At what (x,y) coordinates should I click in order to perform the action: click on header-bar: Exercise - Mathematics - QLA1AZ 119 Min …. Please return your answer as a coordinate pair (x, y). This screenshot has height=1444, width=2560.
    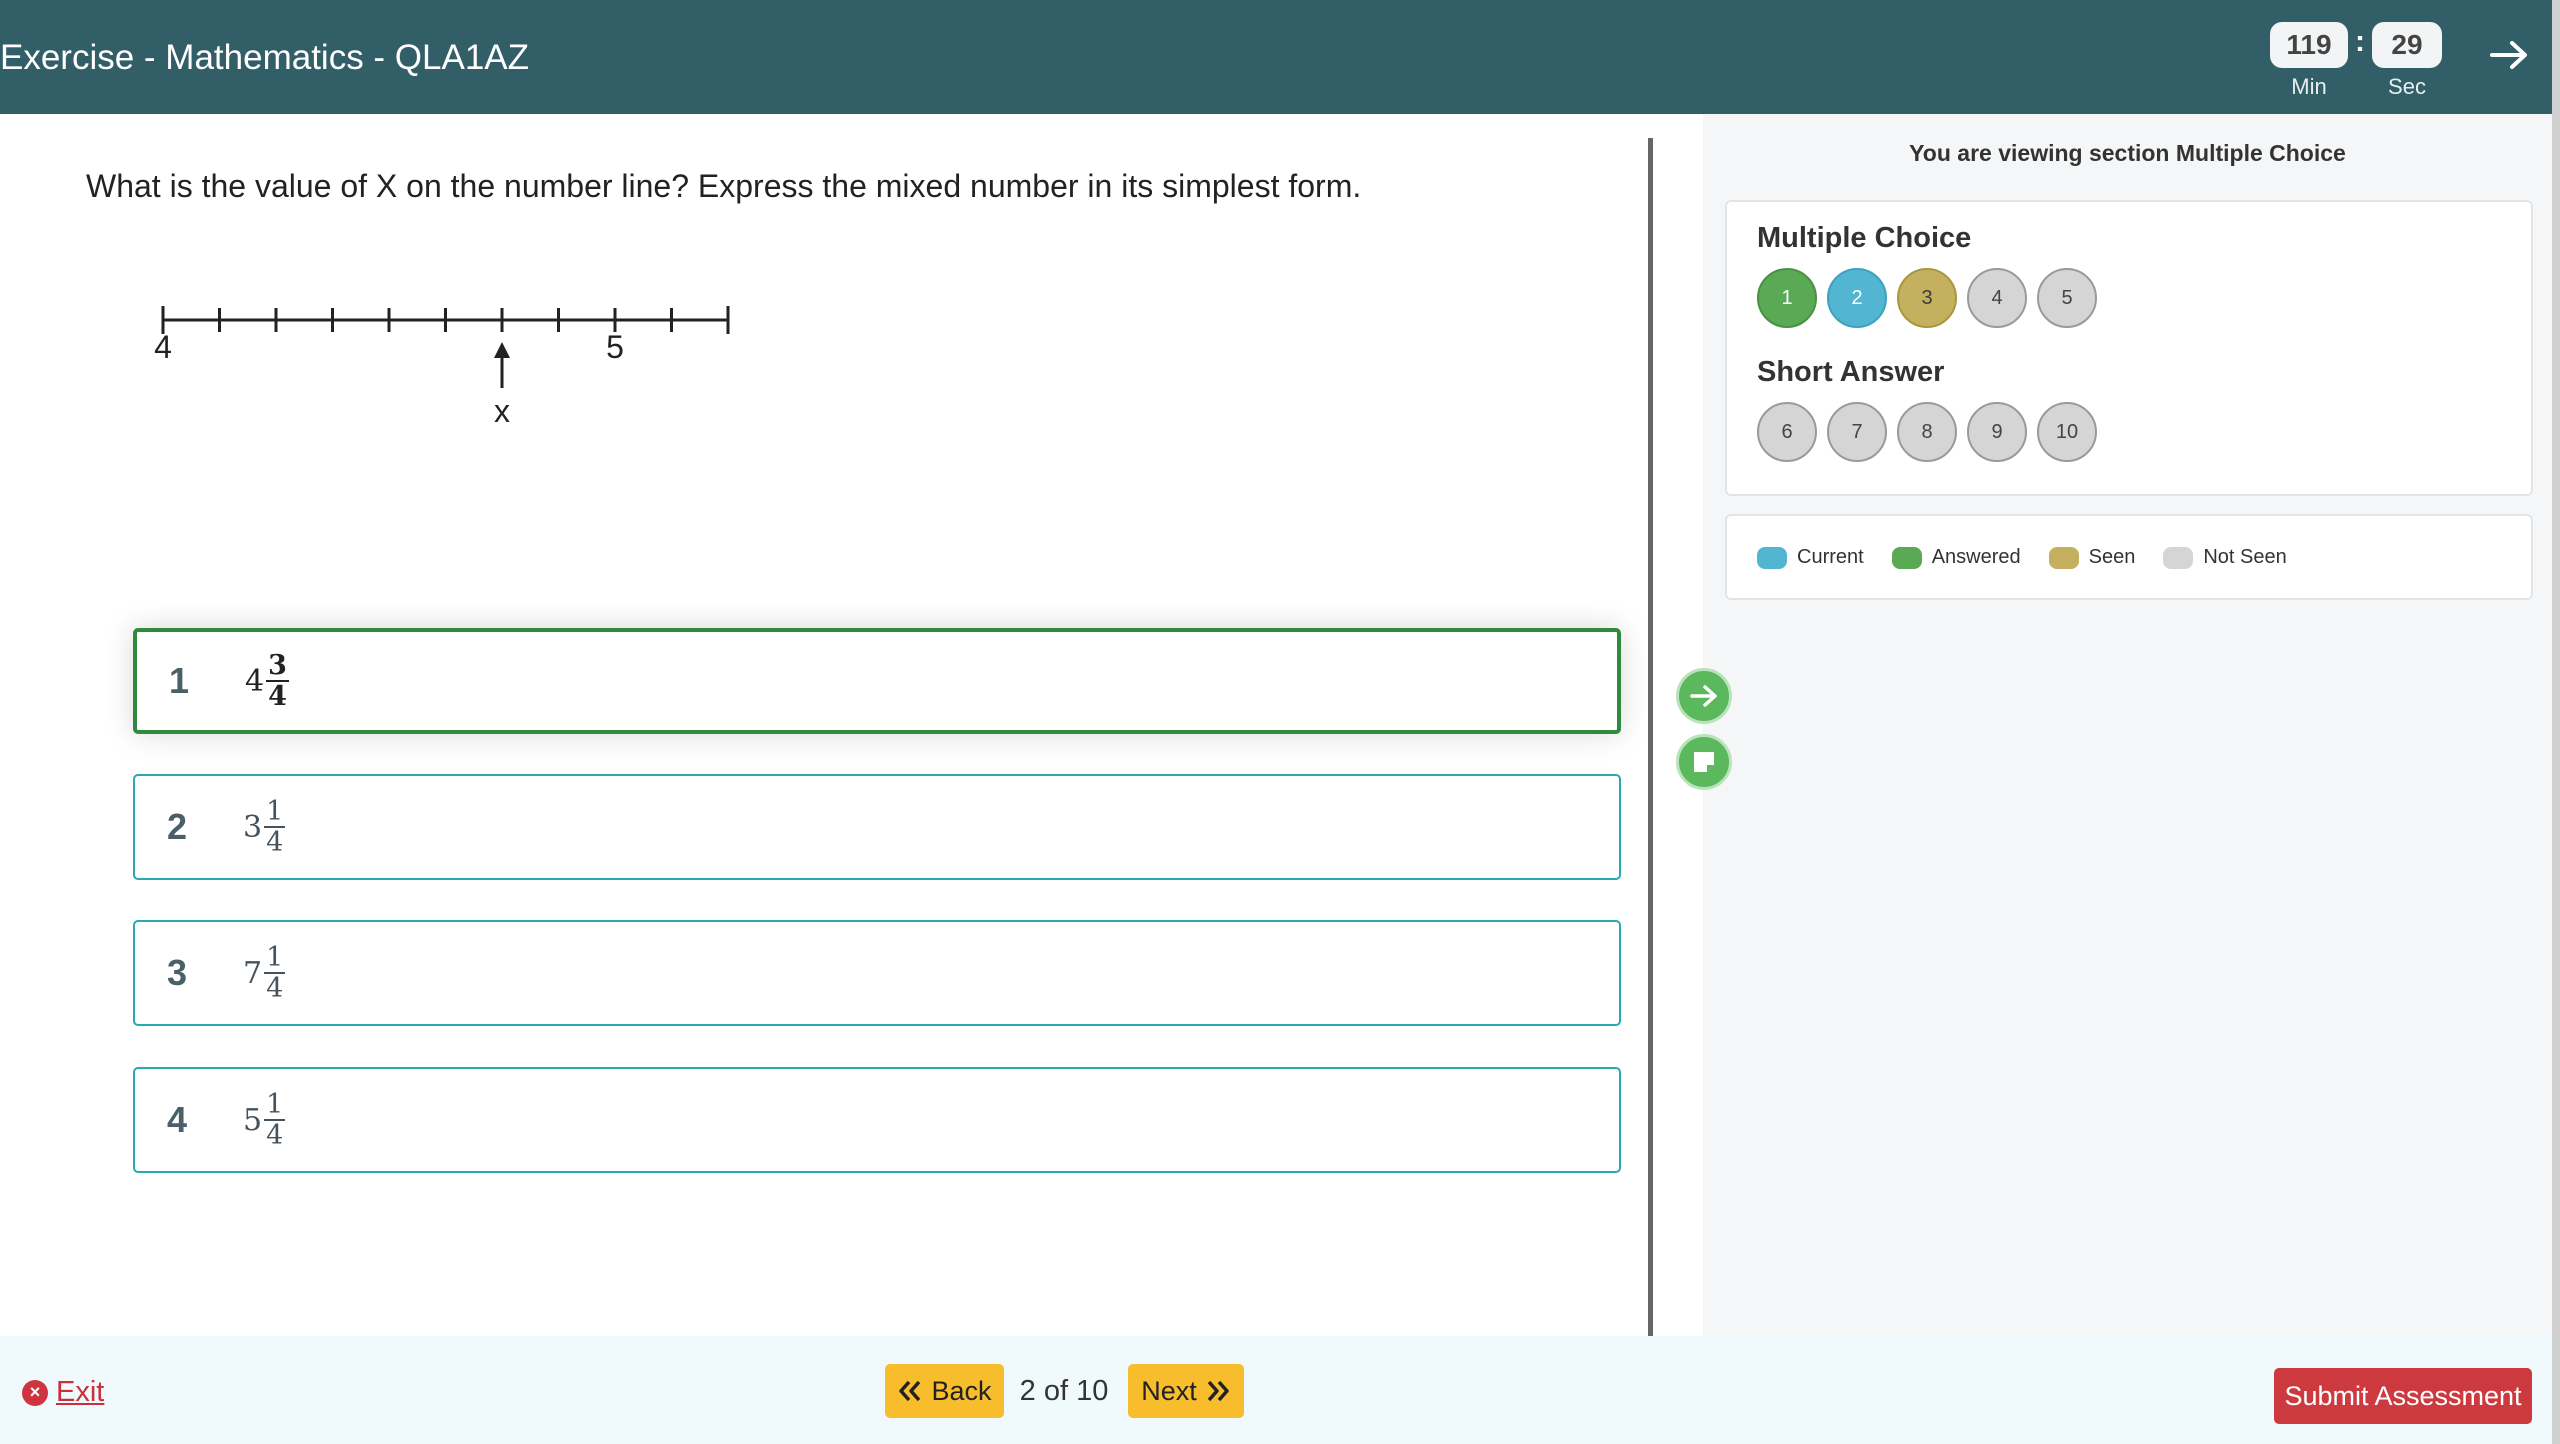
    Looking at the image, I should click on (1280, 57).